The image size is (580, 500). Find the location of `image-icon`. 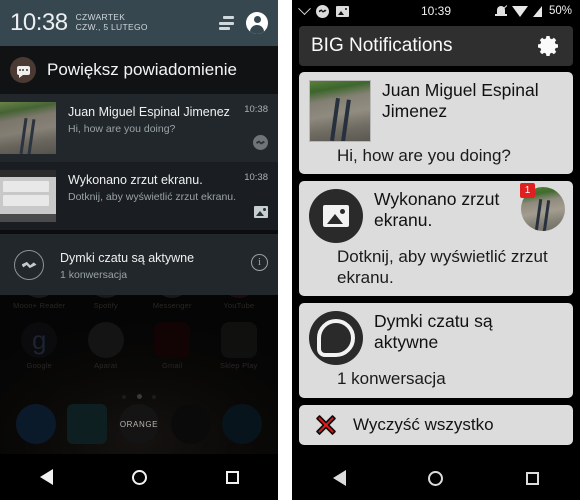

image-icon is located at coordinates (336, 216).